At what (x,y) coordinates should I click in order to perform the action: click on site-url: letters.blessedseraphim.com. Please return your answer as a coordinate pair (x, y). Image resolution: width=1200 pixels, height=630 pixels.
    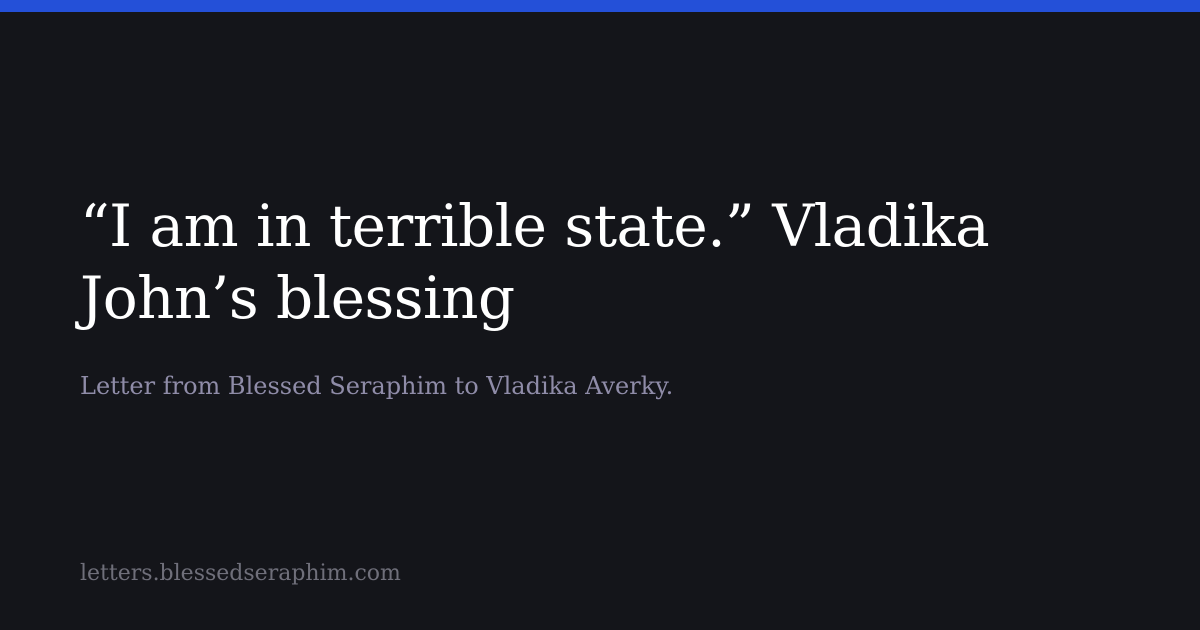
    Looking at the image, I should click on (240, 573).